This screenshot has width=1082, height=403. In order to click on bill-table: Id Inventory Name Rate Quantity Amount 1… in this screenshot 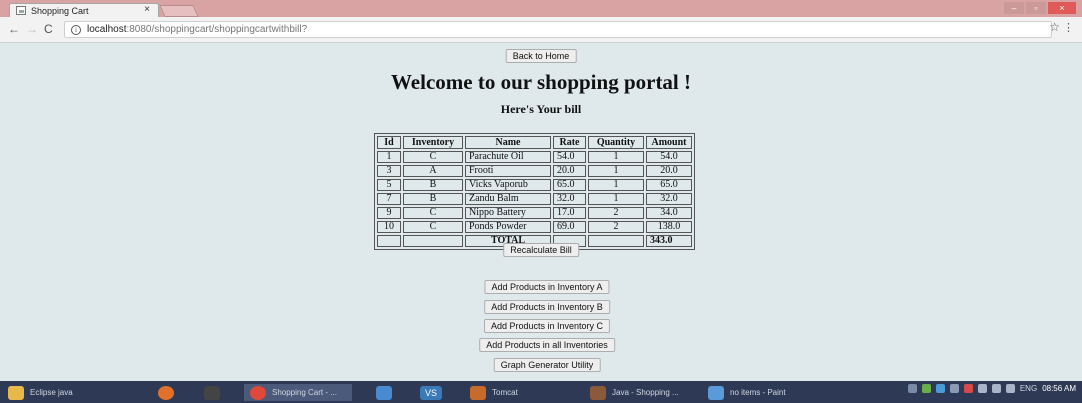, I will do `click(534, 191)`.